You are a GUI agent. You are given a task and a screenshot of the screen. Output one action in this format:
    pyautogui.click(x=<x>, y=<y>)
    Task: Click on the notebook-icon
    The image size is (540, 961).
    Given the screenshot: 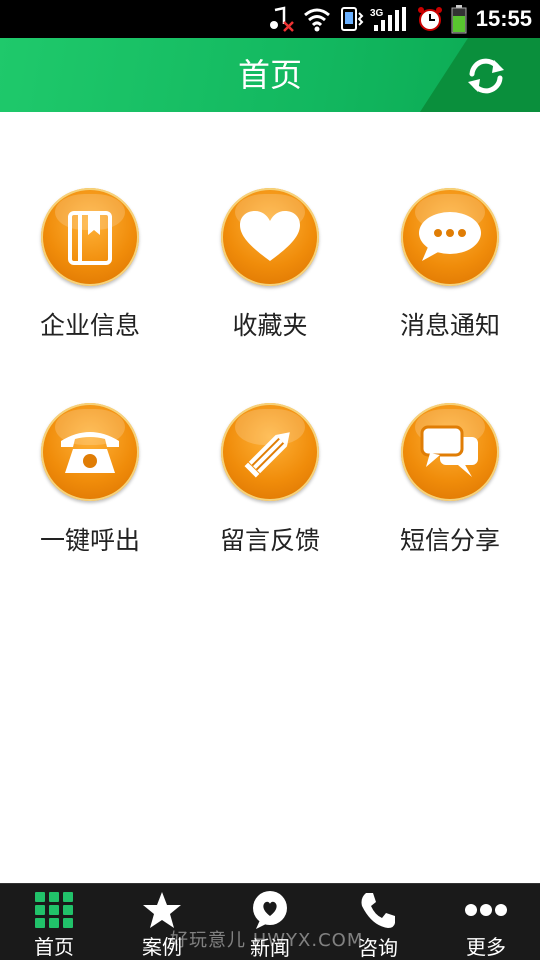 What is the action you would take?
    pyautogui.click(x=90, y=237)
    